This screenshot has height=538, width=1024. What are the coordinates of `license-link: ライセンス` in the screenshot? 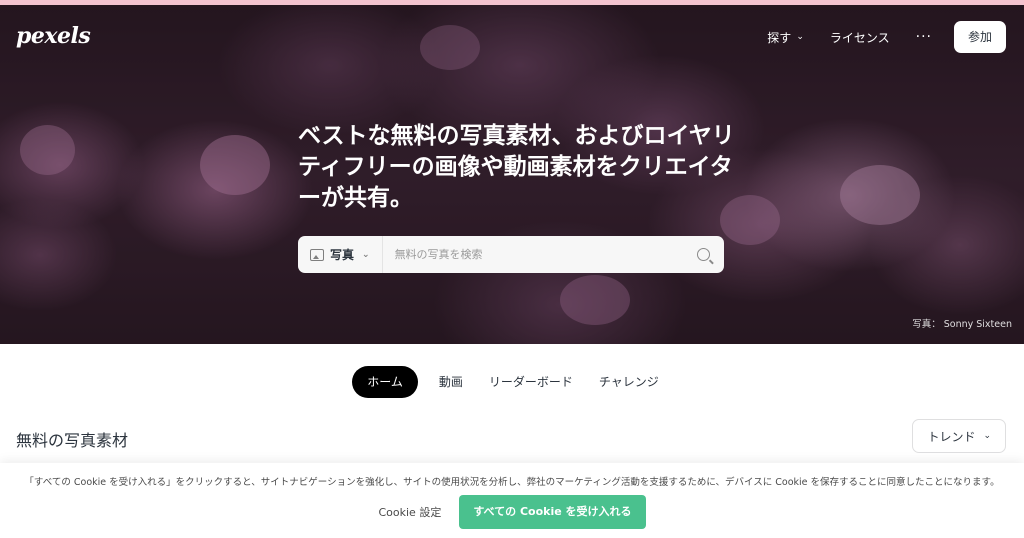 It's located at (860, 37).